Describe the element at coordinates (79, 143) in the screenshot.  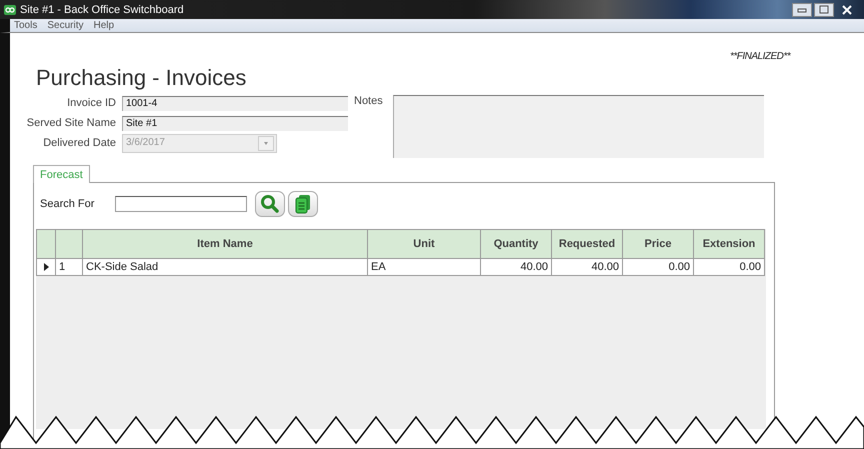
I see `field-label: Delivered Date` at that location.